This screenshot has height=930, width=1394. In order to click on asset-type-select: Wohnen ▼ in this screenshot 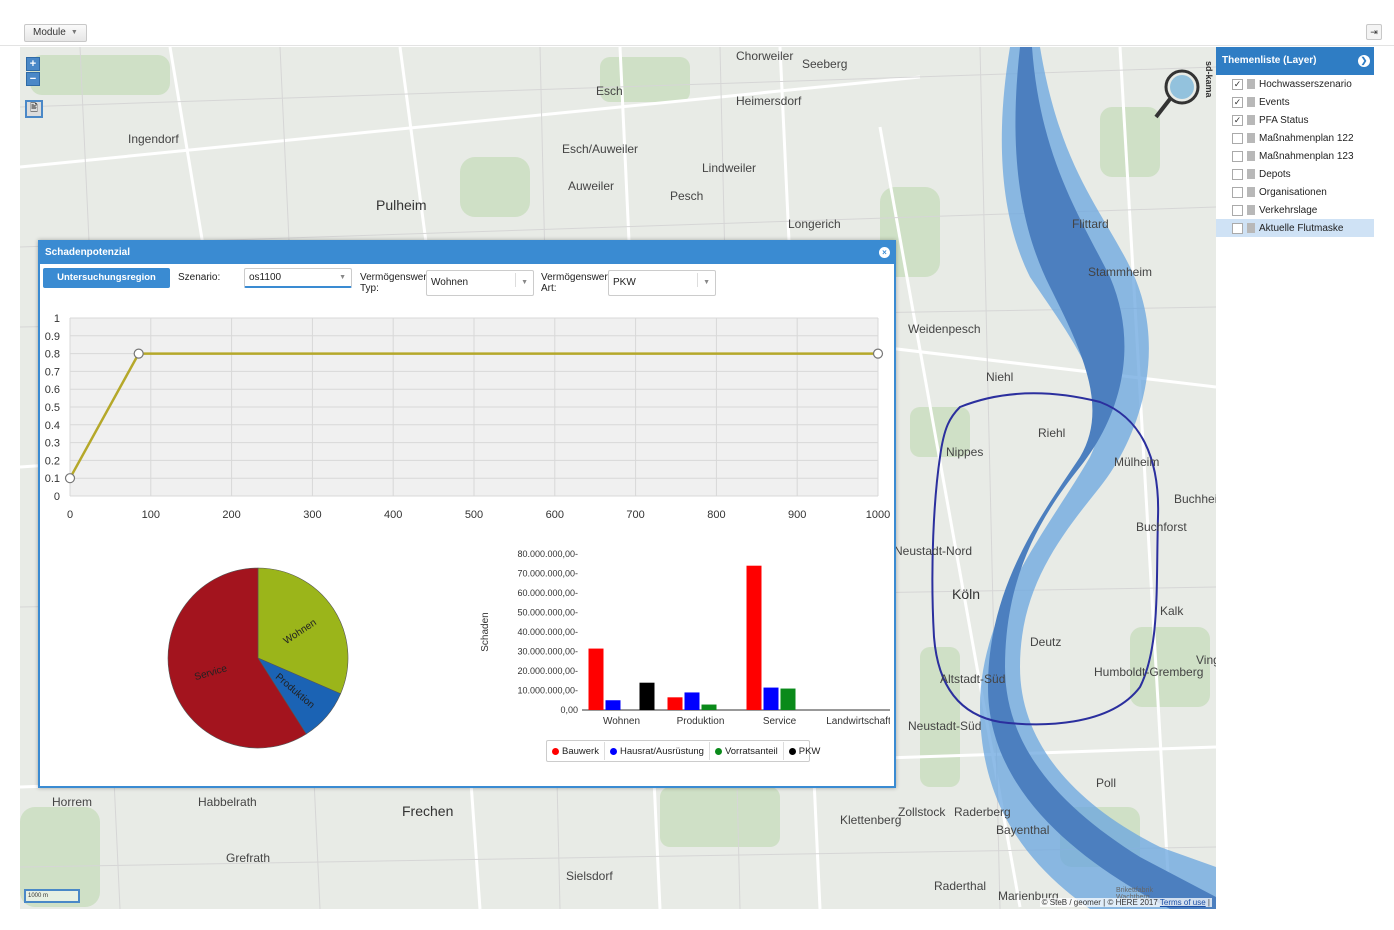, I will do `click(480, 283)`.